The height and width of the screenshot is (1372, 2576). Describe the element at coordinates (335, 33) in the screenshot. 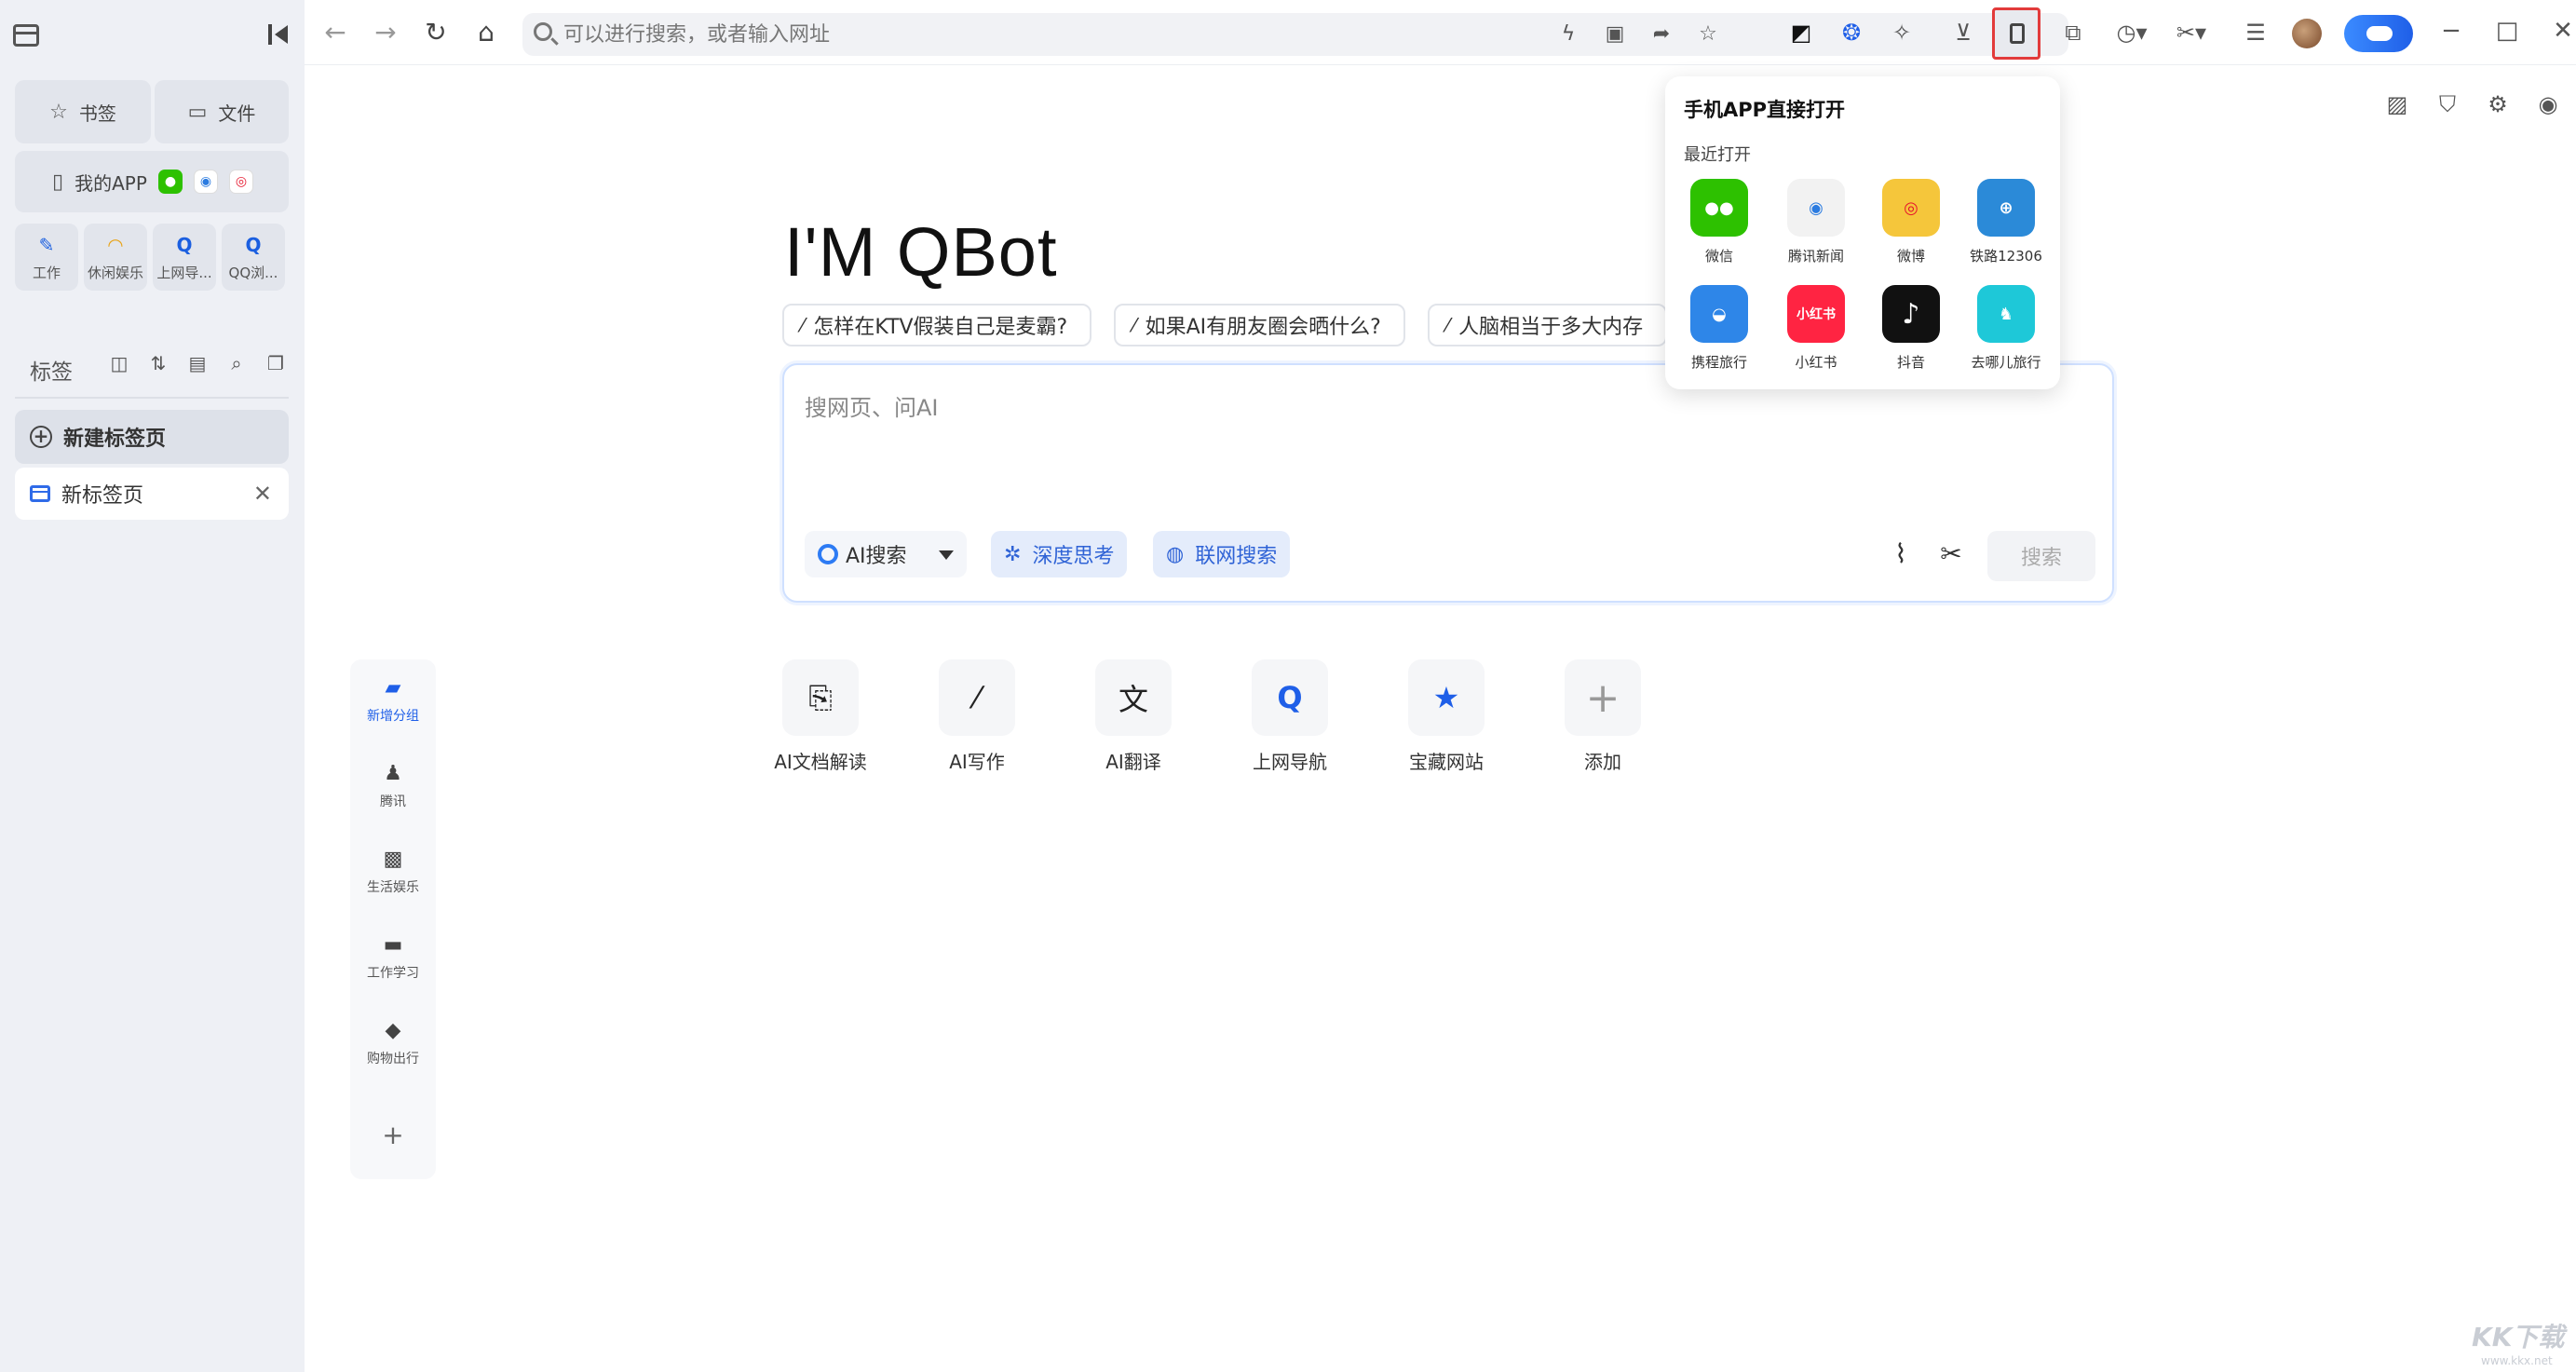

I see `back-icon: ←` at that location.